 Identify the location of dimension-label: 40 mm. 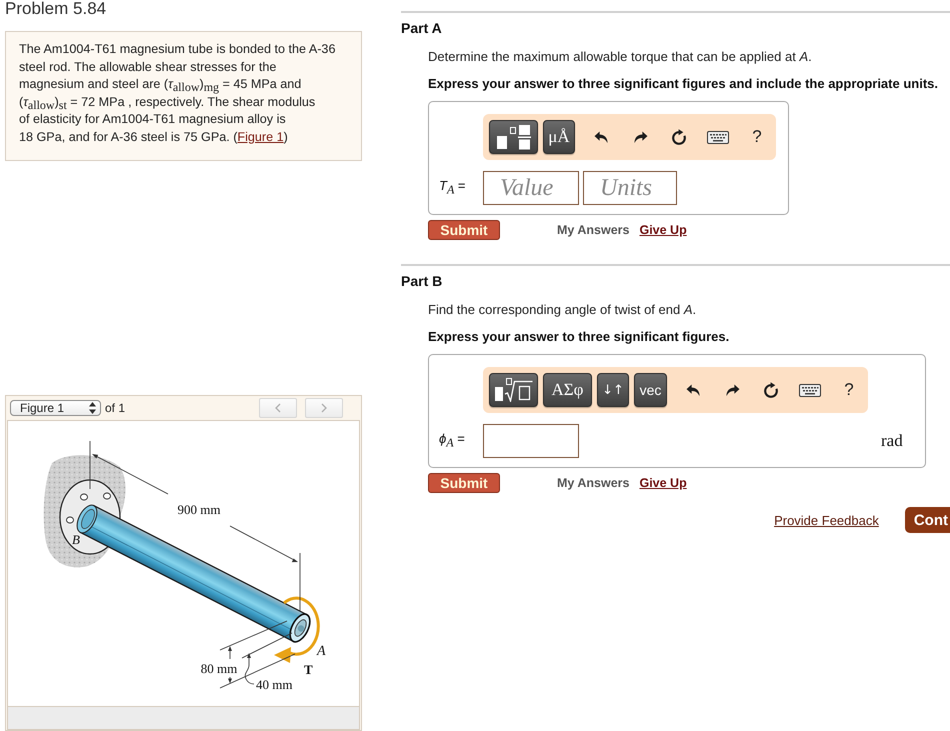
(274, 684).